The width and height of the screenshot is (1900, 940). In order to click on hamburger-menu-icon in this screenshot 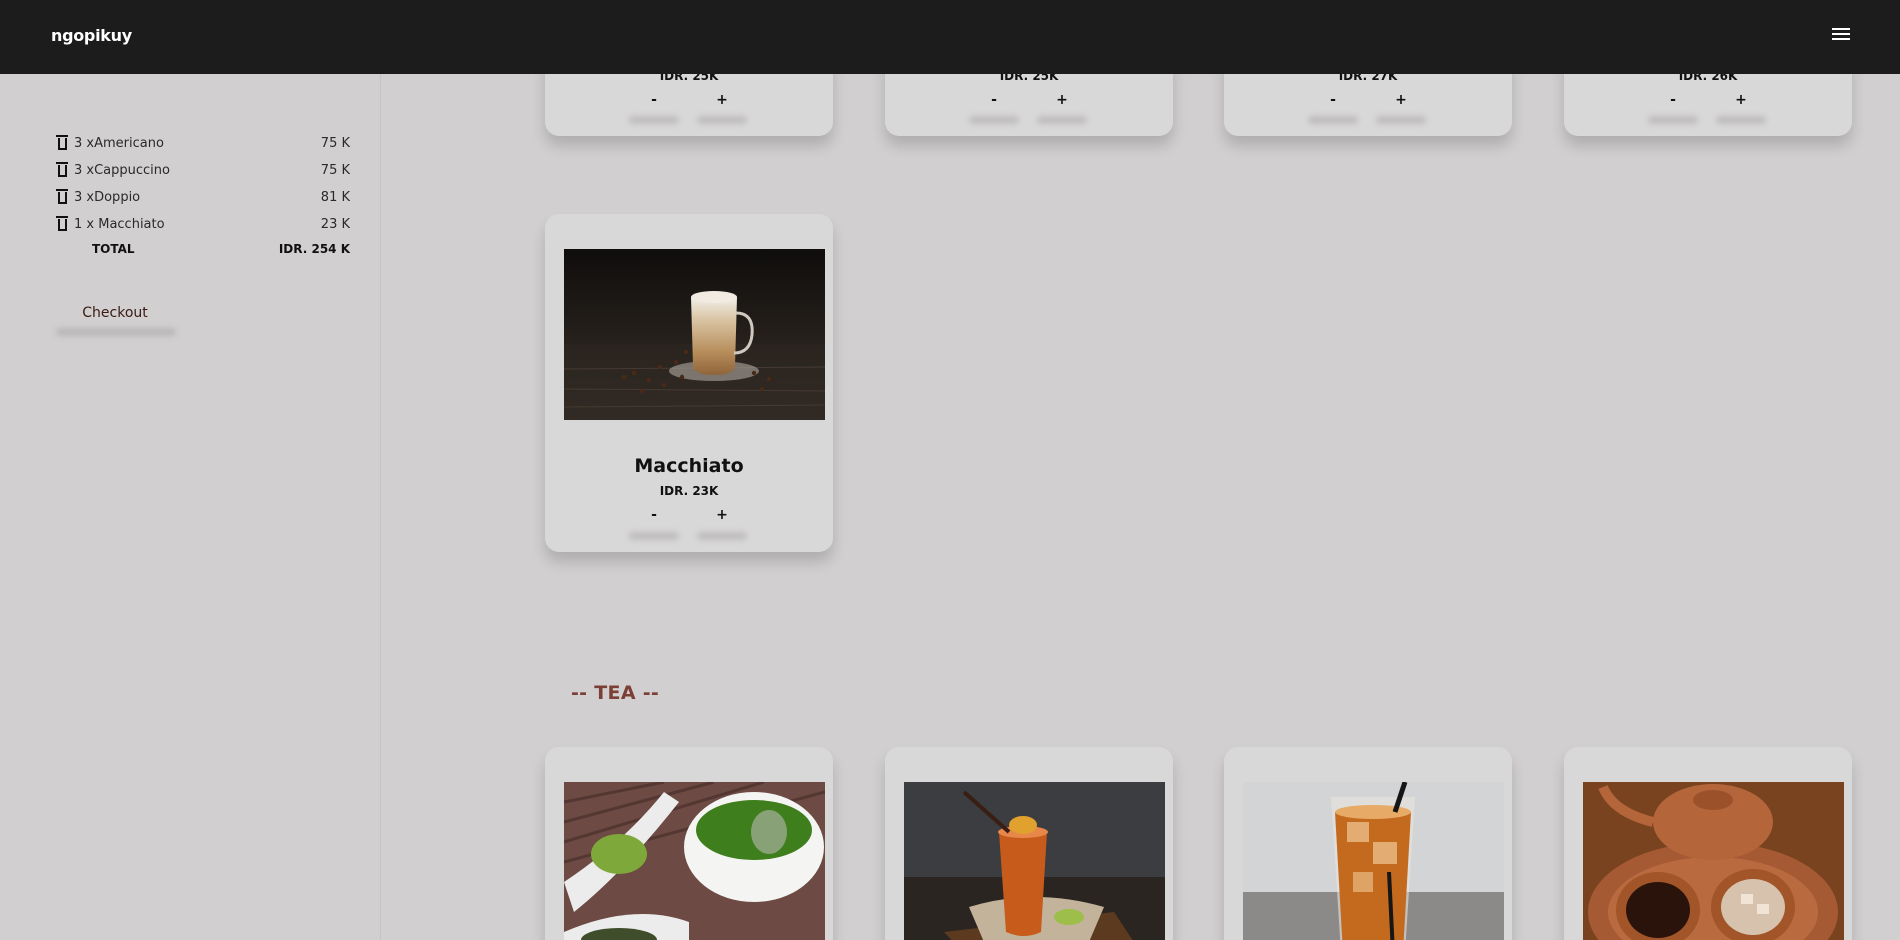, I will do `click(1842, 37)`.